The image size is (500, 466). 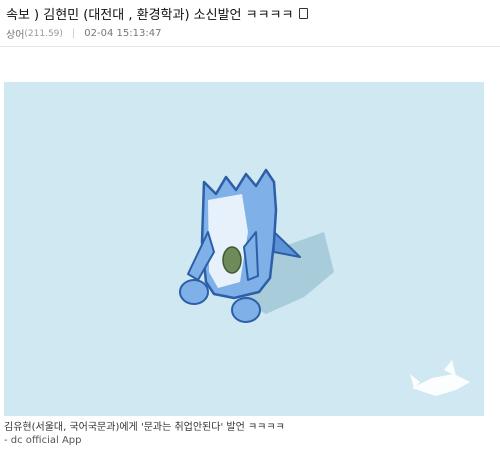 I want to click on fish-in-belly, so click(x=232, y=260).